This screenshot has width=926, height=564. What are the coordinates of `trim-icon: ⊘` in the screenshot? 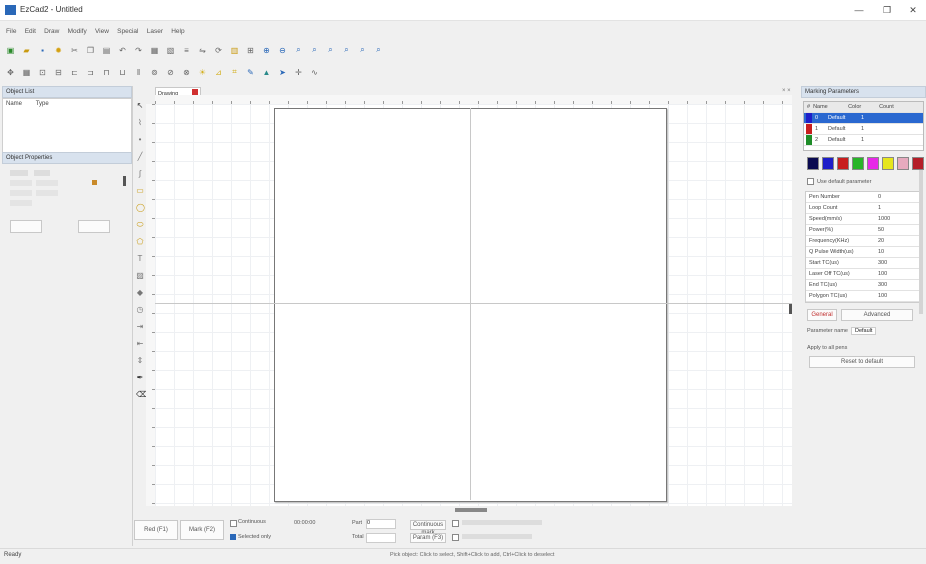 It's located at (170, 72).